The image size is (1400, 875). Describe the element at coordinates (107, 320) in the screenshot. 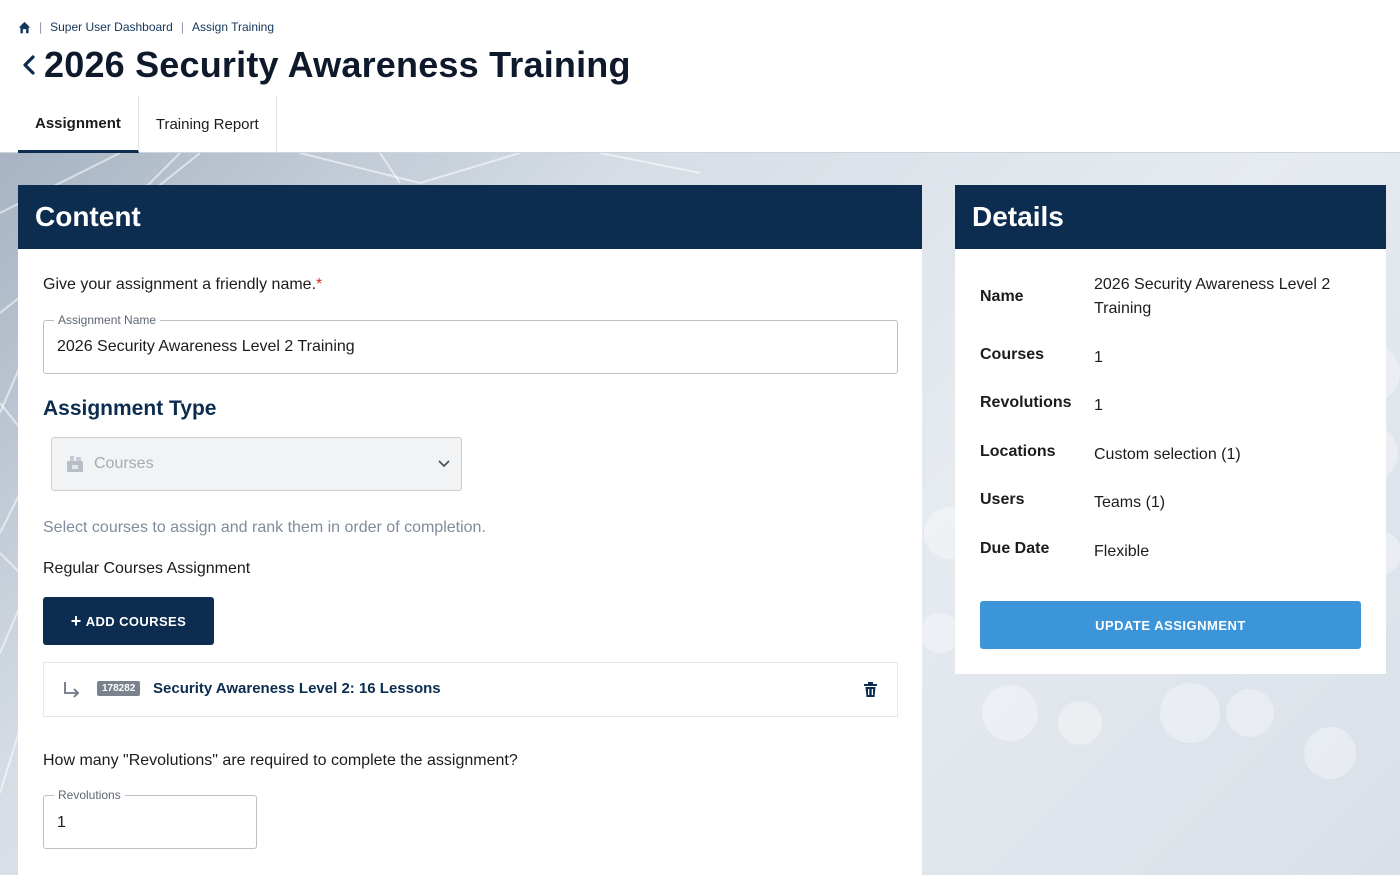

I see `assignment-name-legend: Assignment Name` at that location.